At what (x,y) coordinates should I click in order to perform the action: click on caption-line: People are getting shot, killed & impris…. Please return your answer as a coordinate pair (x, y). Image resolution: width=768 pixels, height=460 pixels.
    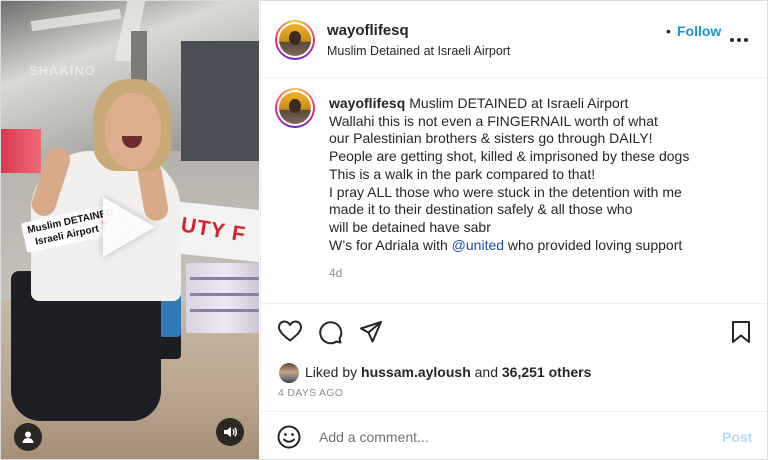
    Looking at the image, I should click on (509, 156).